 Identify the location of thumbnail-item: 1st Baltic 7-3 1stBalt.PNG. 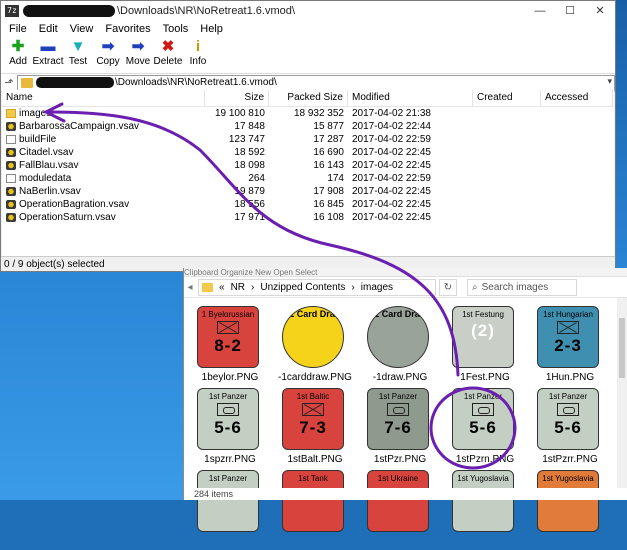
(317, 428).